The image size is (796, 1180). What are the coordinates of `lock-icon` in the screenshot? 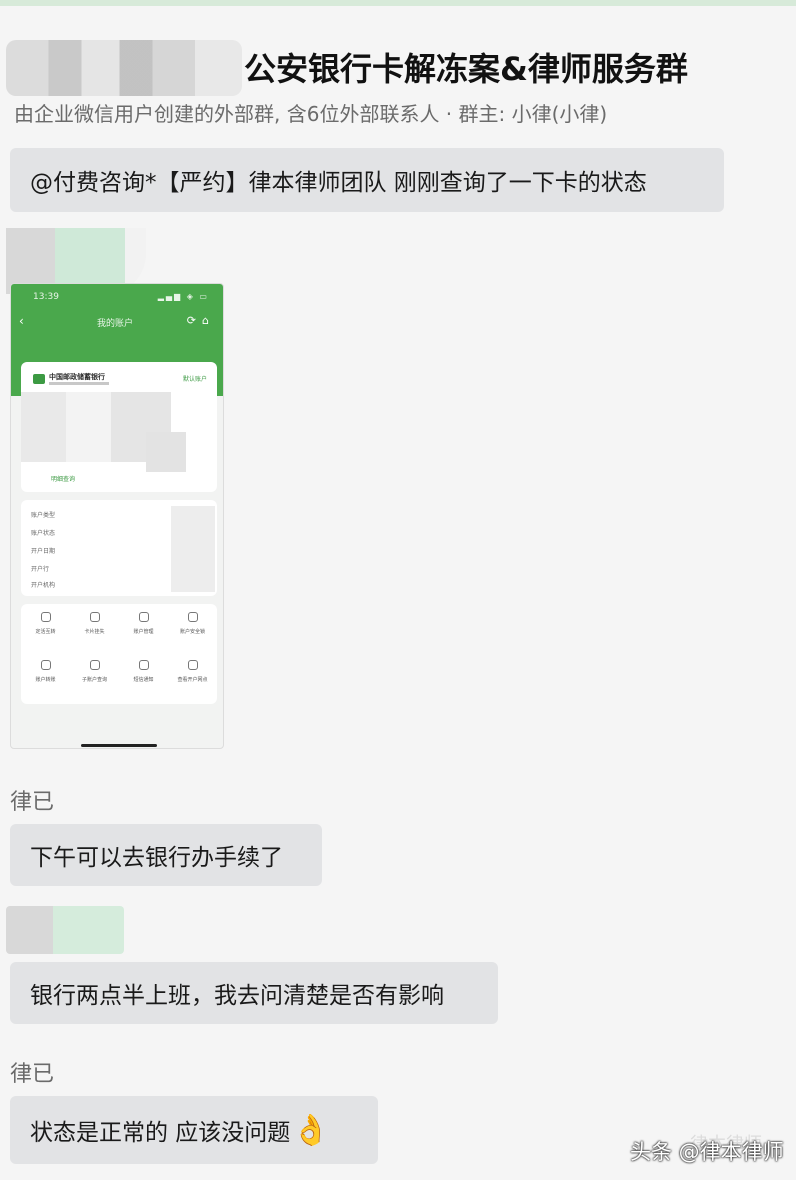 It's located at (192, 617).